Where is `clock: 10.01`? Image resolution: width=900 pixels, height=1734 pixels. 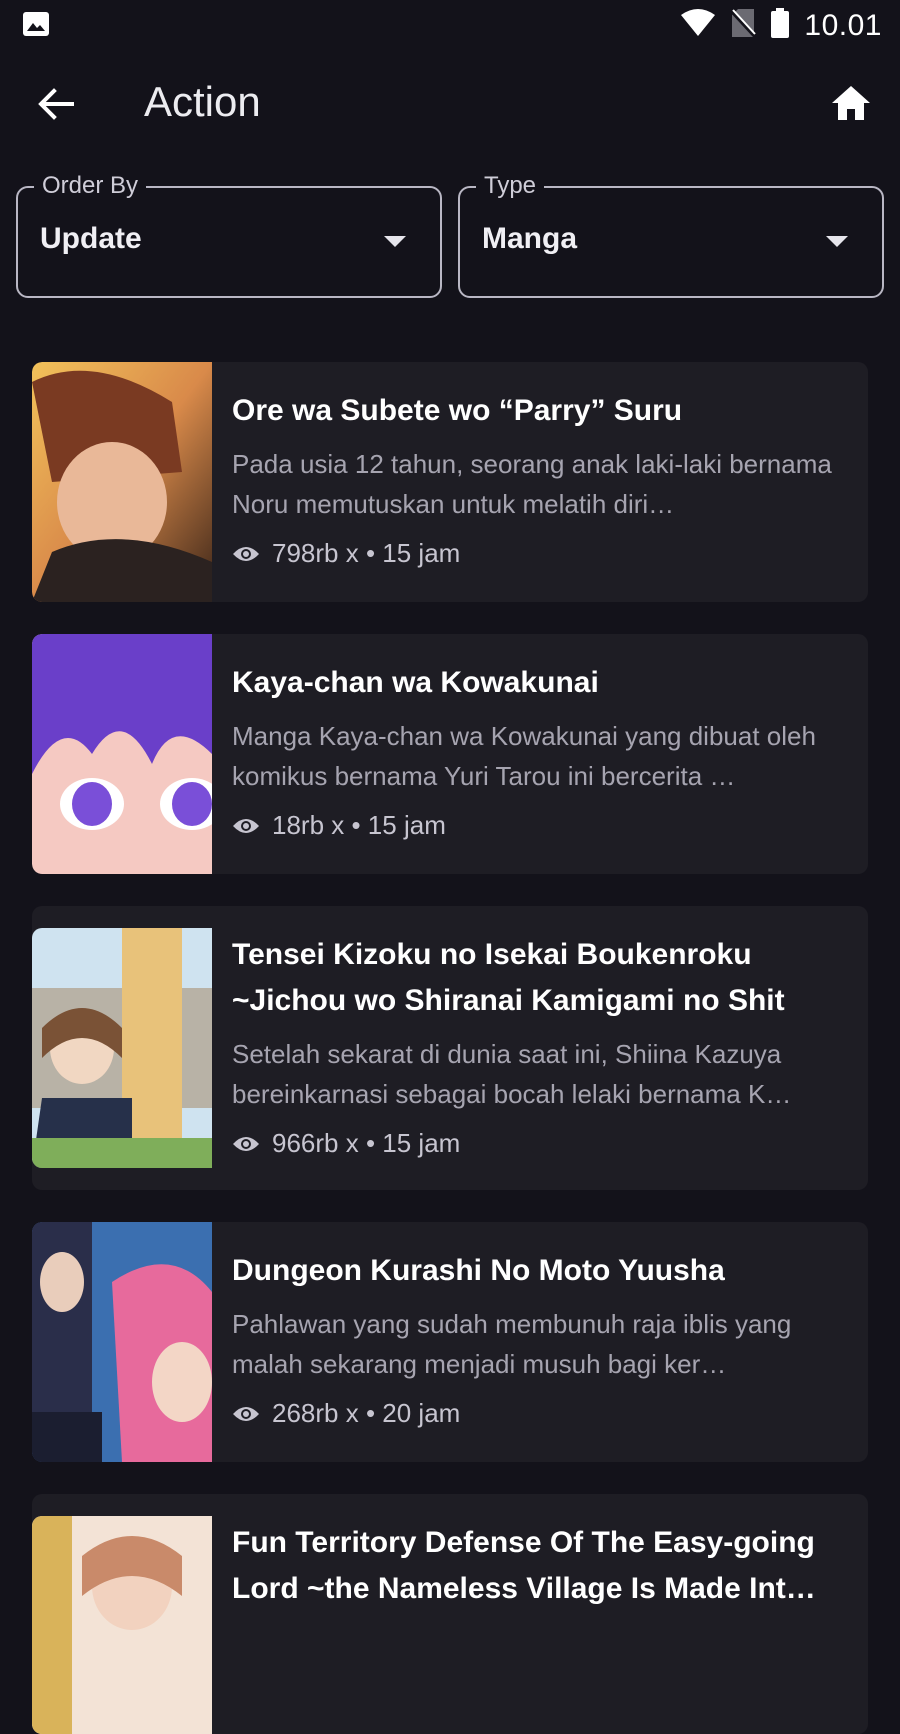
clock: 10.01 is located at coordinates (843, 25).